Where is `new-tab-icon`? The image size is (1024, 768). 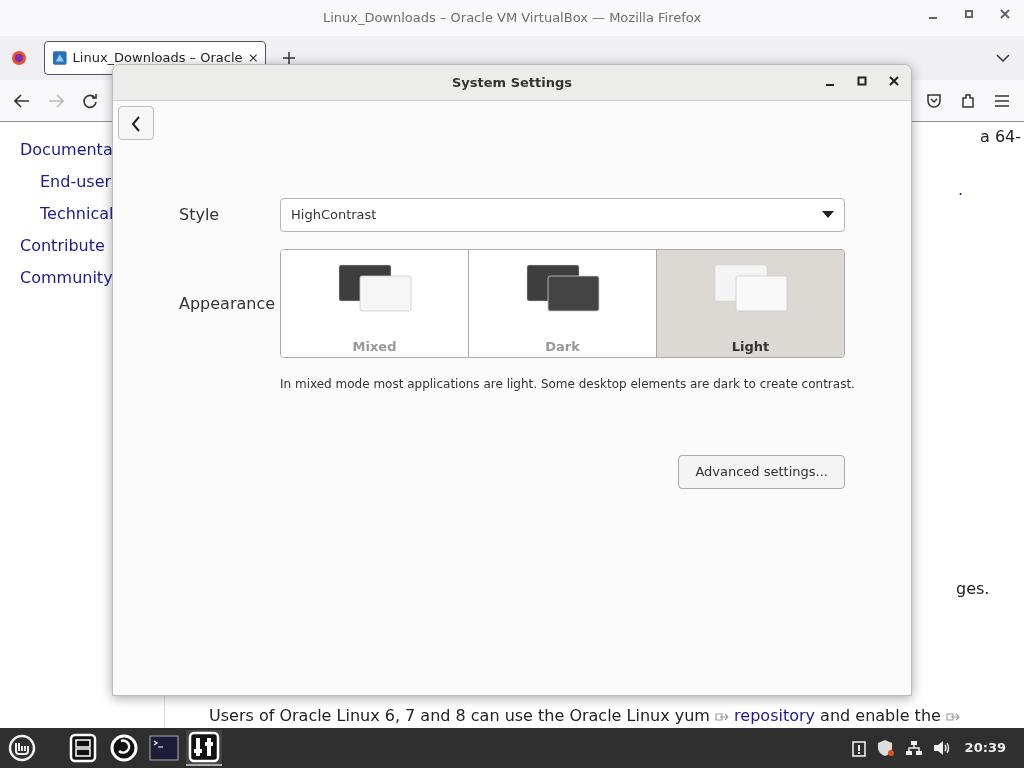
new-tab-icon is located at coordinates (289, 58).